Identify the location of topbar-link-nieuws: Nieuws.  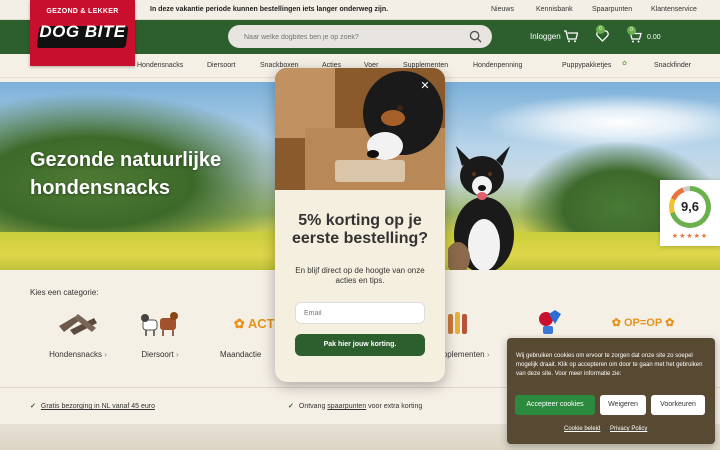
(502, 9).